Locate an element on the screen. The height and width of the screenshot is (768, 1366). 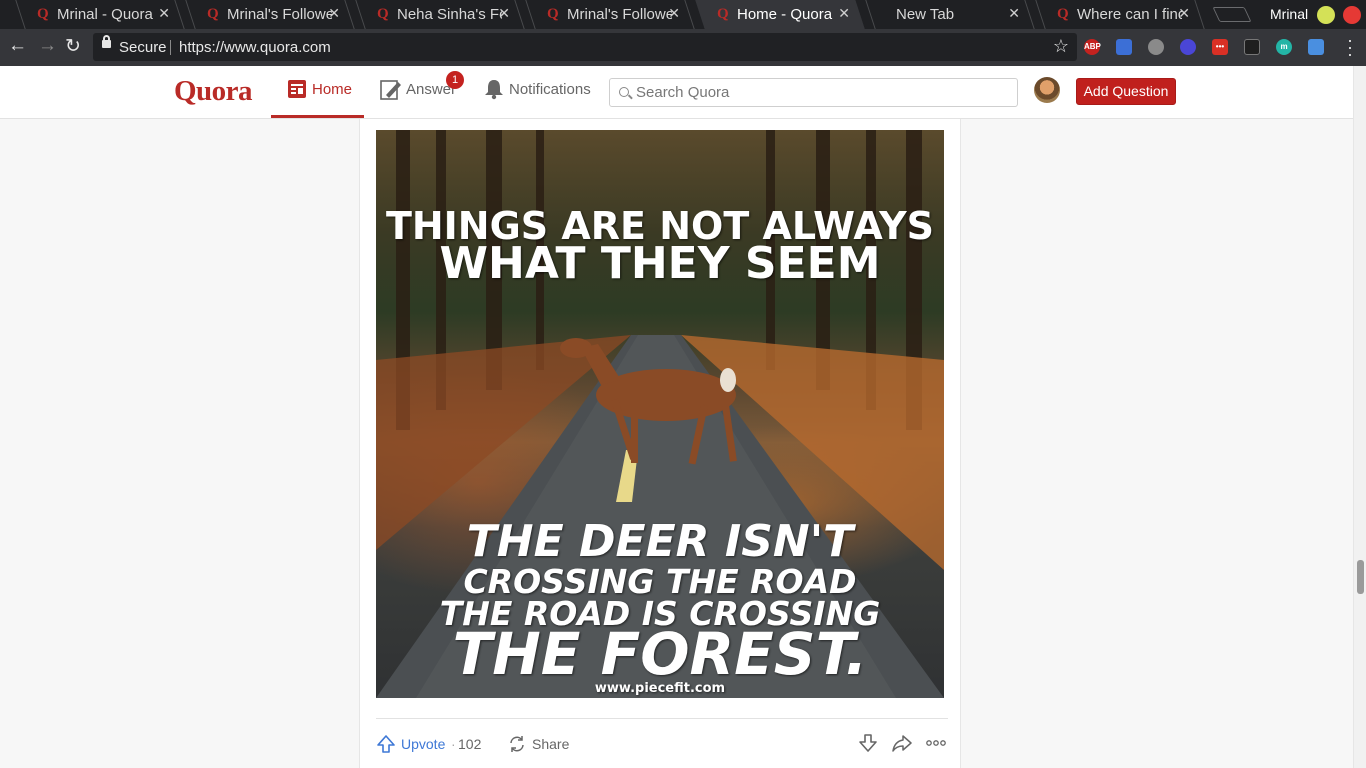
browser-tab: Q Where can I find ✕ is located at coordinates (1120, 14).